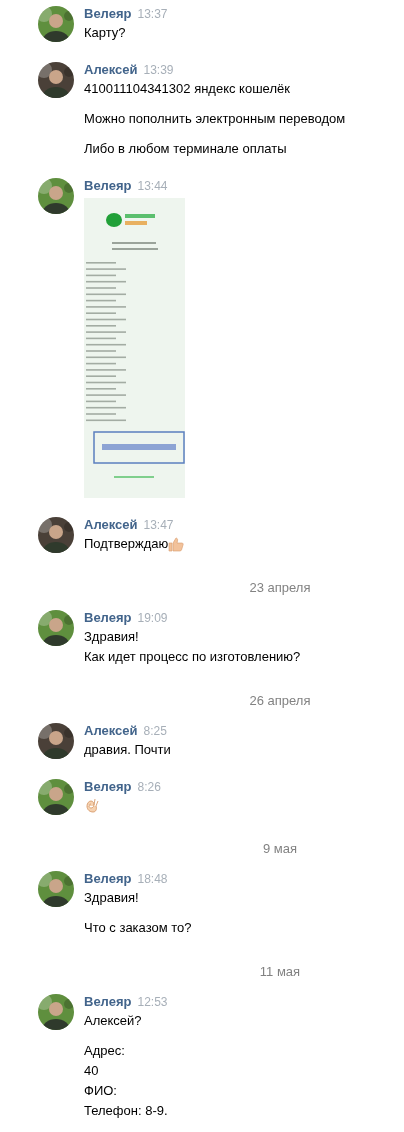 The width and height of the screenshot is (404, 1132). Describe the element at coordinates (158, 525) in the screenshot. I see `message-time: 13:47` at that location.